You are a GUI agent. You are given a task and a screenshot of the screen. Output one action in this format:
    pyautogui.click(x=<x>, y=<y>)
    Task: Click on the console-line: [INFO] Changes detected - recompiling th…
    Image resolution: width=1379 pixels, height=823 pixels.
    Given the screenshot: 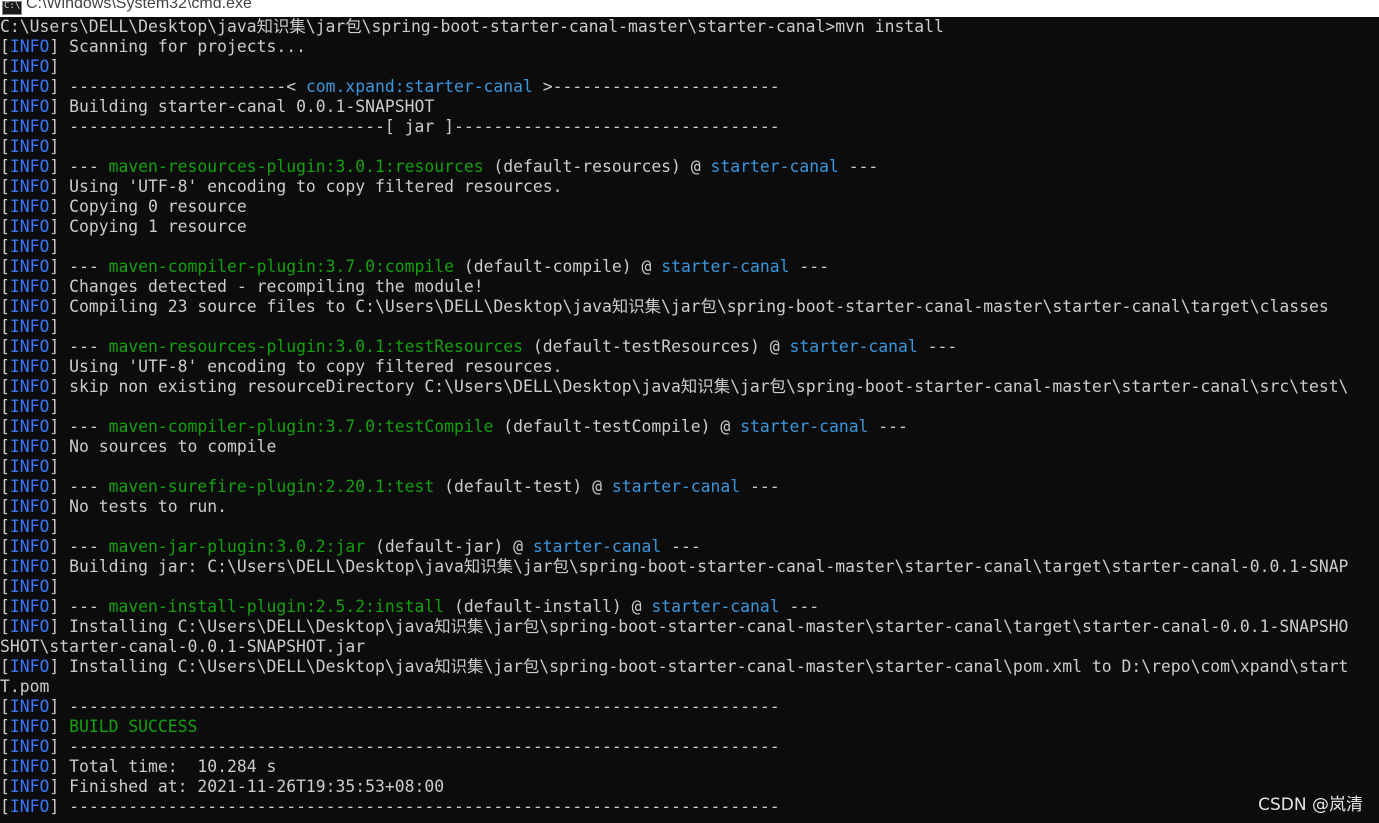 What is the action you would take?
    pyautogui.click(x=689, y=287)
    